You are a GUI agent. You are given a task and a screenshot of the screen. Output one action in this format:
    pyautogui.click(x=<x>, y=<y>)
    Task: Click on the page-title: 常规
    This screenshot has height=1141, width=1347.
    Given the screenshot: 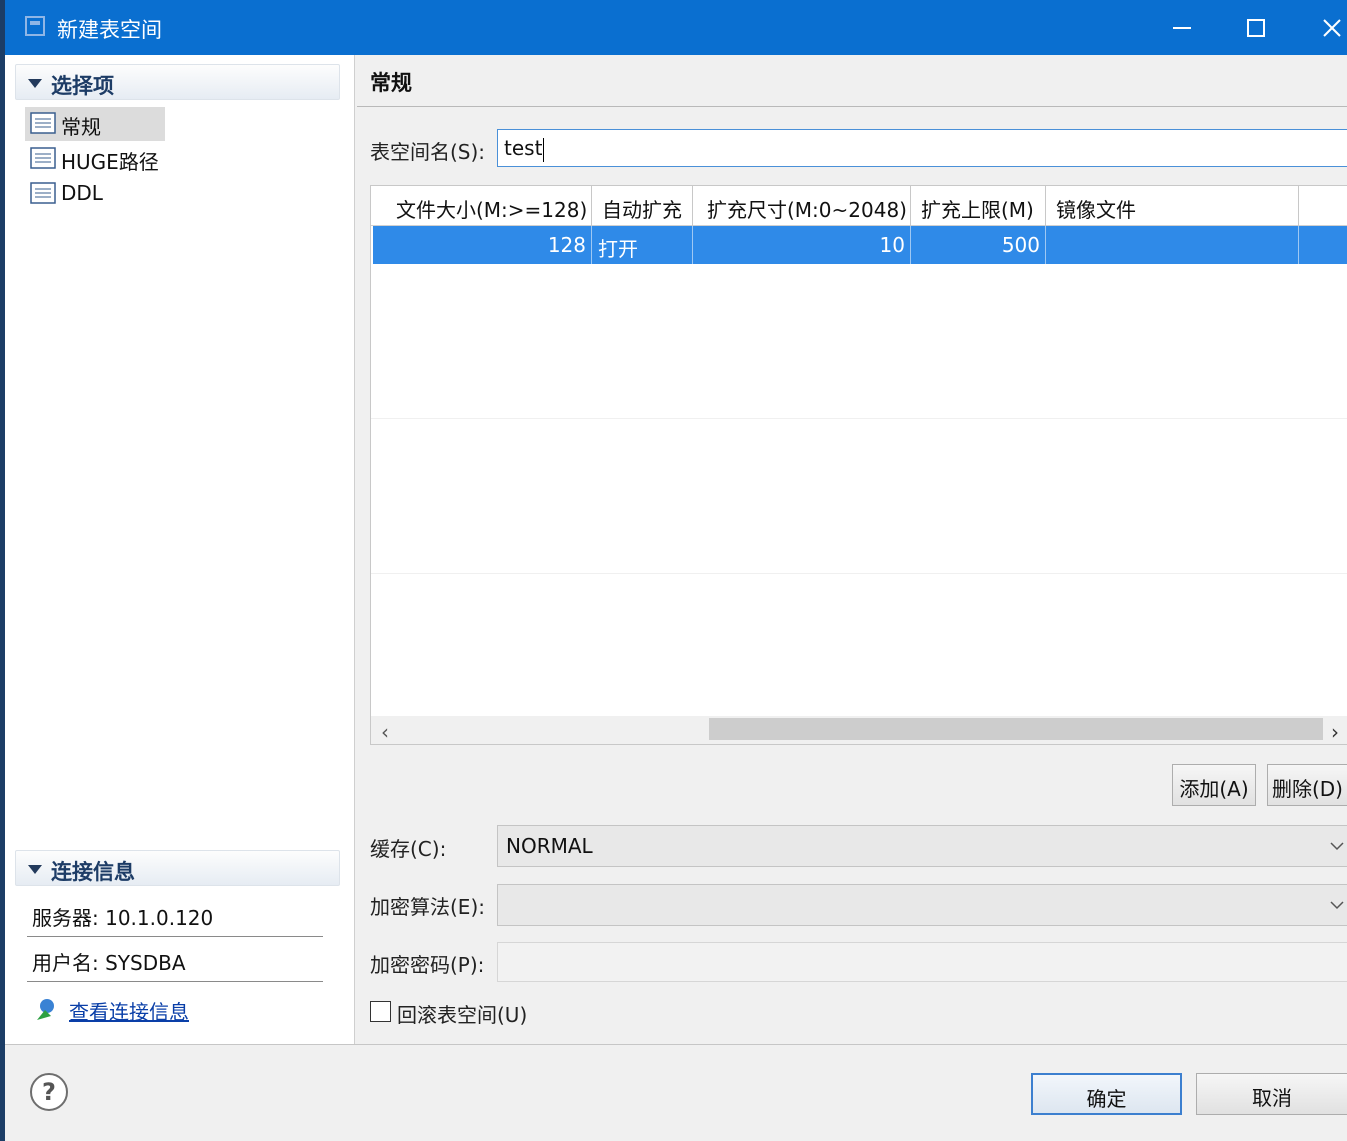 What is the action you would take?
    pyautogui.click(x=391, y=83)
    